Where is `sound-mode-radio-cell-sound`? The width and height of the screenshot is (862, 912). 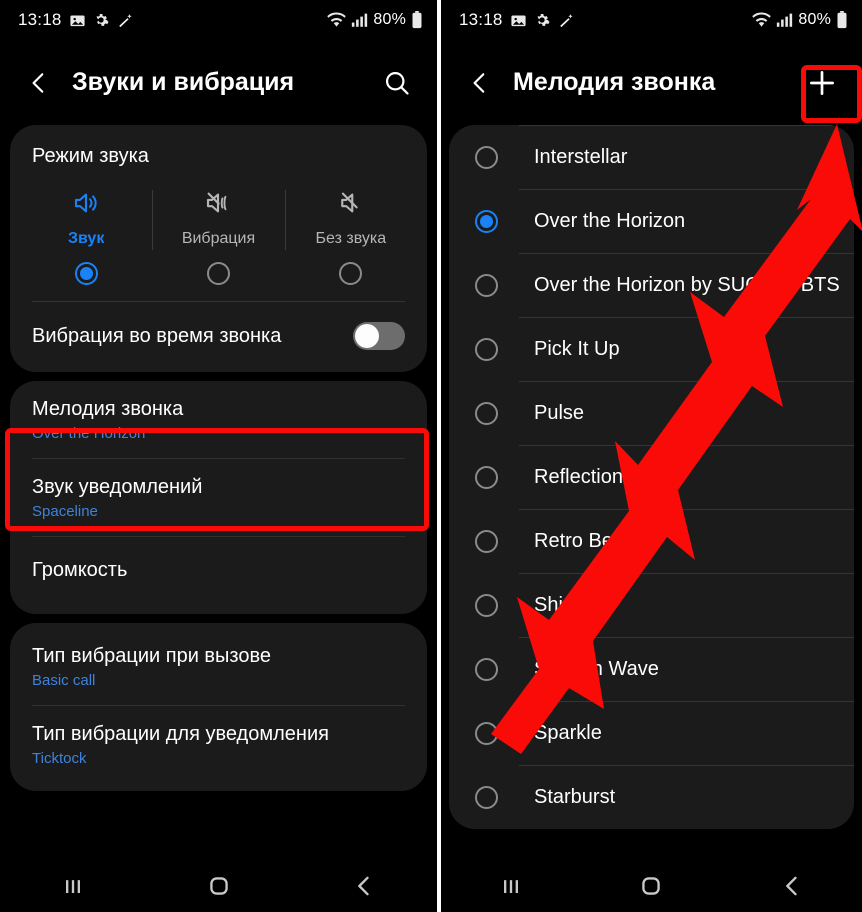
sound-mode-radio-cell-sound is located at coordinates (86, 273).